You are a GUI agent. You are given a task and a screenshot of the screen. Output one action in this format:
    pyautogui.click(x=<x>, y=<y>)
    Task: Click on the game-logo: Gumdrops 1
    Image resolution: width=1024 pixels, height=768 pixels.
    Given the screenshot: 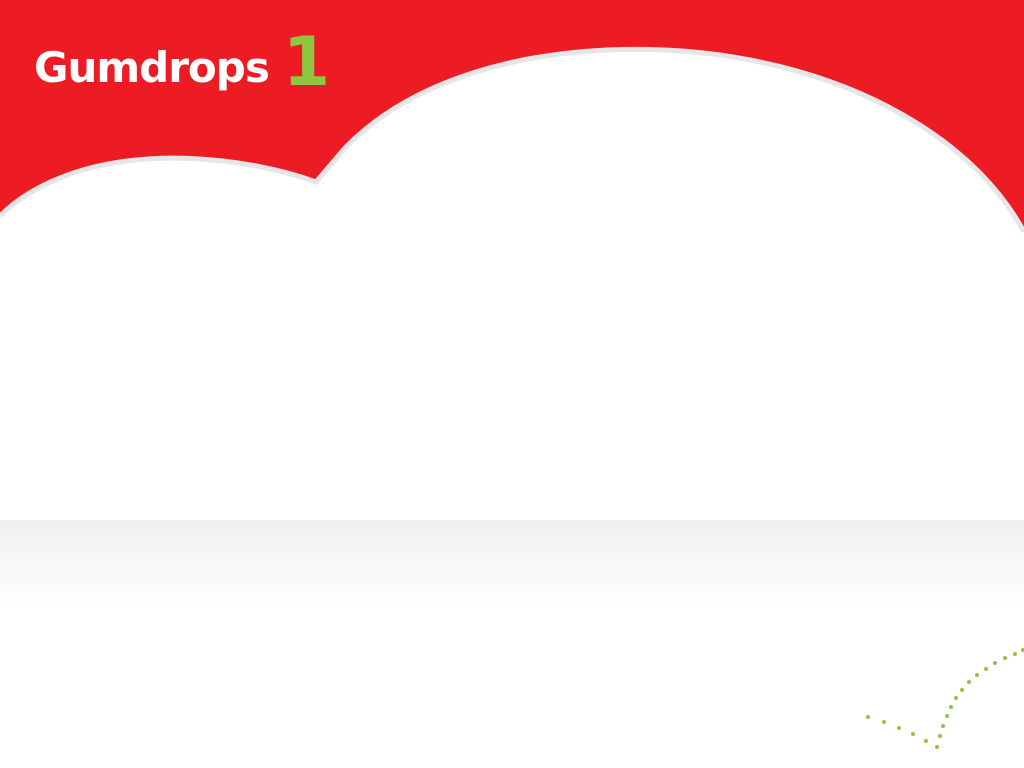 What is the action you would take?
    pyautogui.click(x=182, y=62)
    